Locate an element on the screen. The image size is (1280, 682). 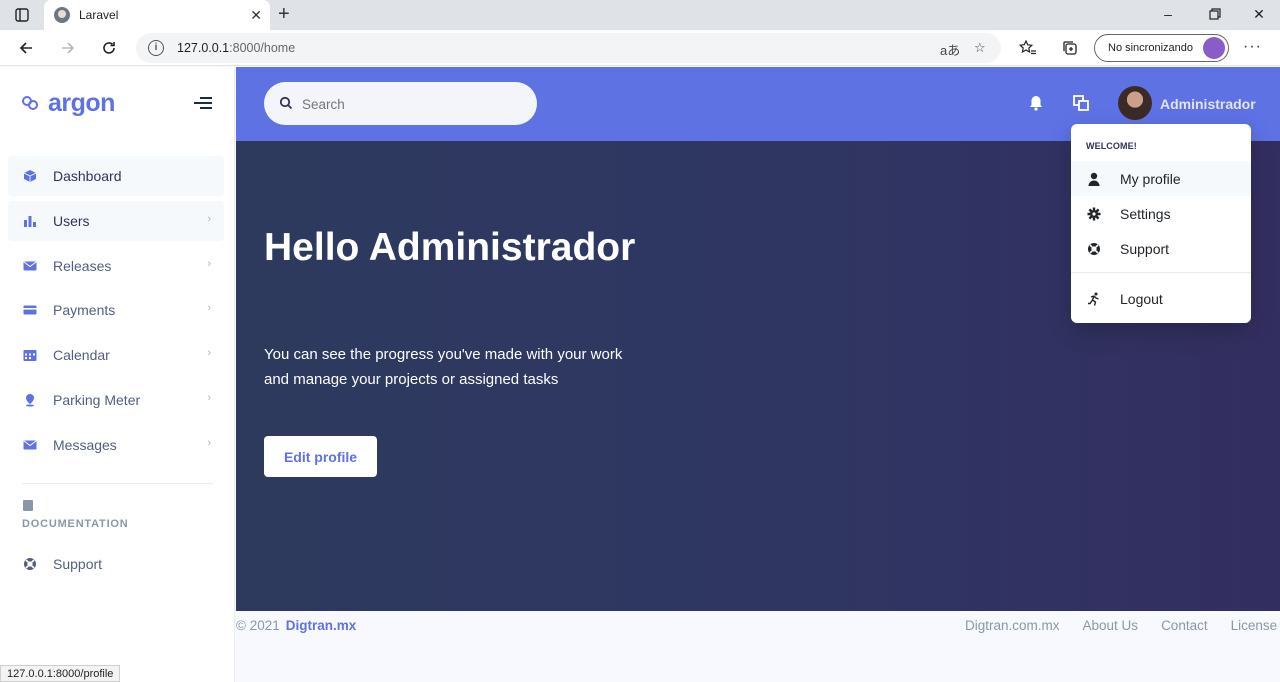
user-icon is located at coordinates (1094, 179).